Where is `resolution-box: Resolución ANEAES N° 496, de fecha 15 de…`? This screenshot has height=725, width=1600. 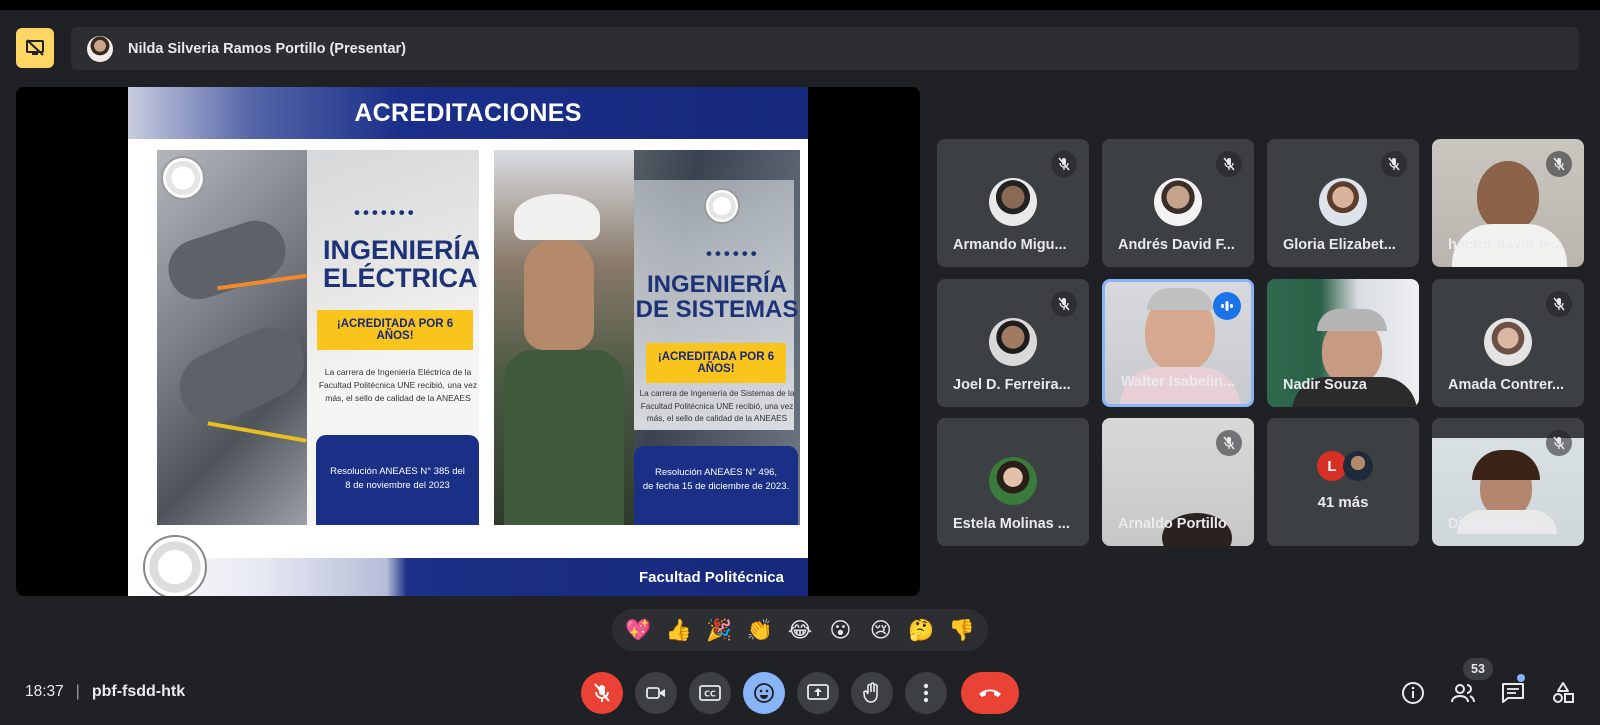
resolution-box: Resolución ANEAES N° 496, de fecha 15 de… is located at coordinates (716, 485).